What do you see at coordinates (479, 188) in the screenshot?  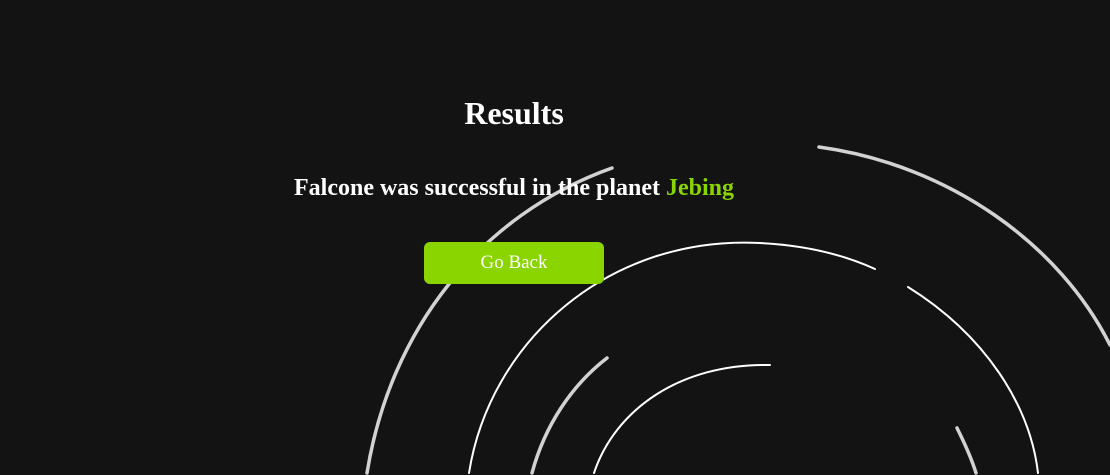 I see `result-message-text: Falcone was successful in the planet` at bounding box center [479, 188].